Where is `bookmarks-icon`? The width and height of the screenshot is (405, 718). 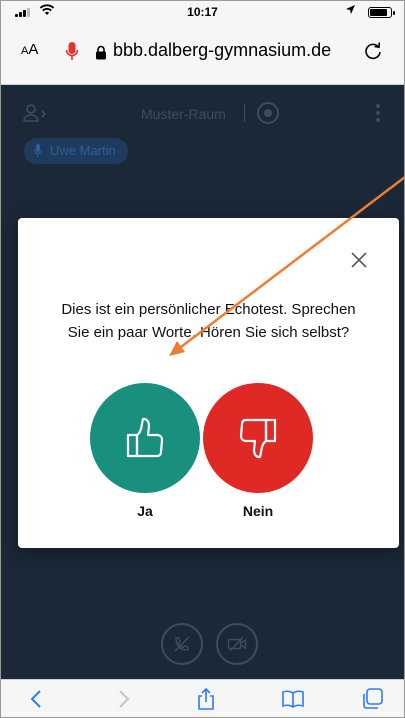 bookmarks-icon is located at coordinates (293, 699).